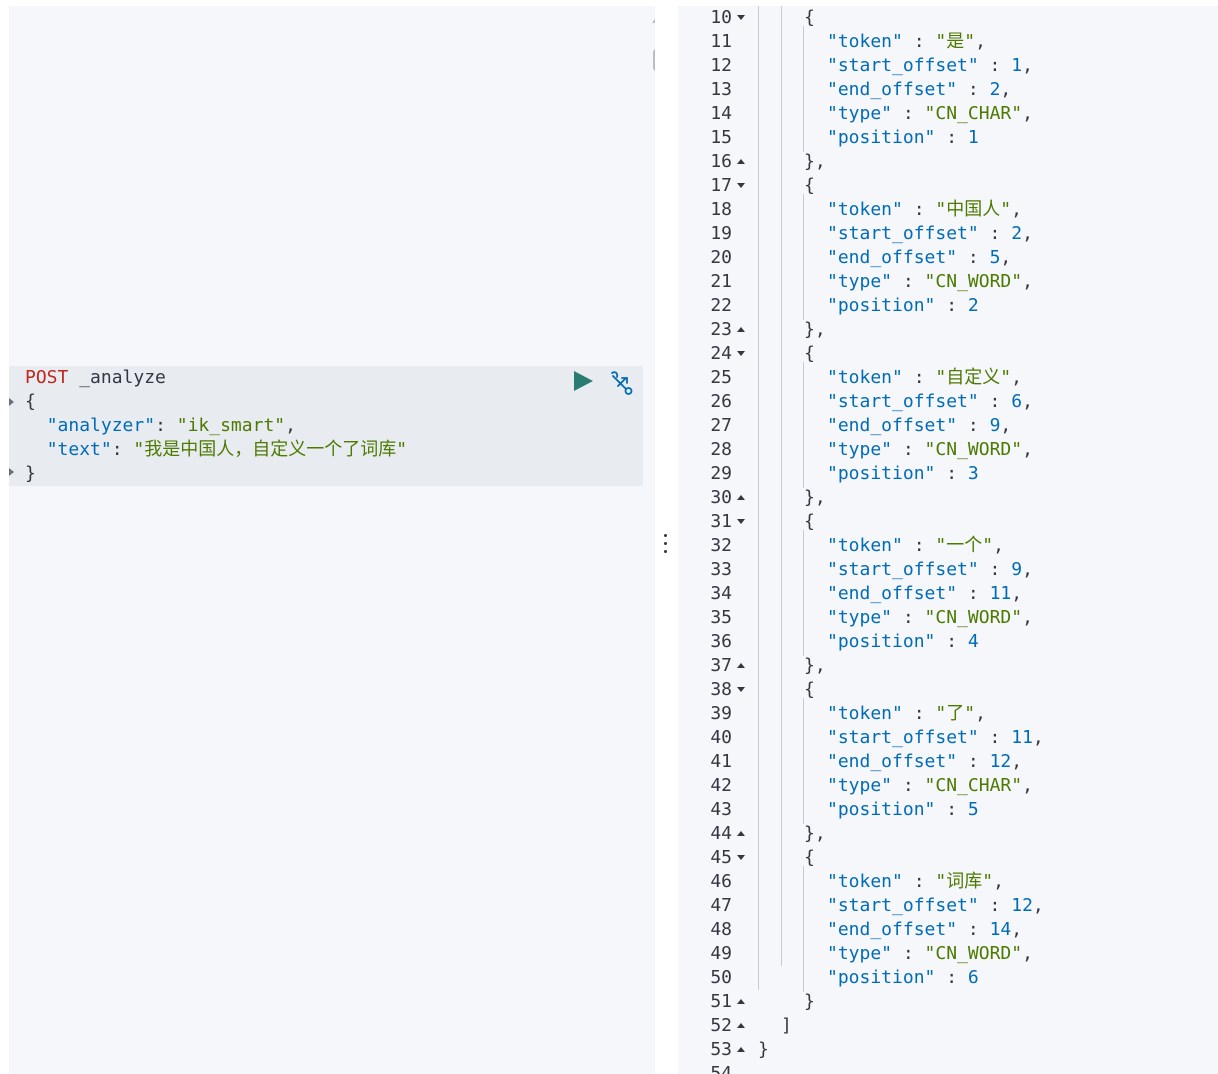 Image resolution: width=1218 pixels, height=1074 pixels. What do you see at coordinates (906, 714) in the screenshot?
I see `token-field-token: "token" : "了",` at bounding box center [906, 714].